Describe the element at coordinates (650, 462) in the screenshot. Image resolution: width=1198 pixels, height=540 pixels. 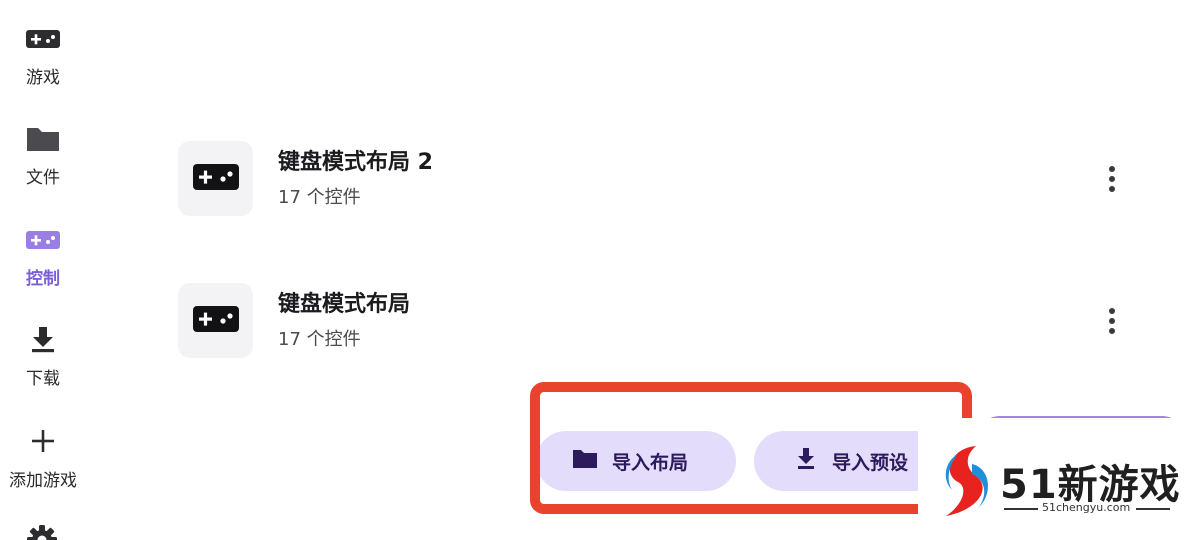
I see `import-layout-label: 导入布局` at that location.